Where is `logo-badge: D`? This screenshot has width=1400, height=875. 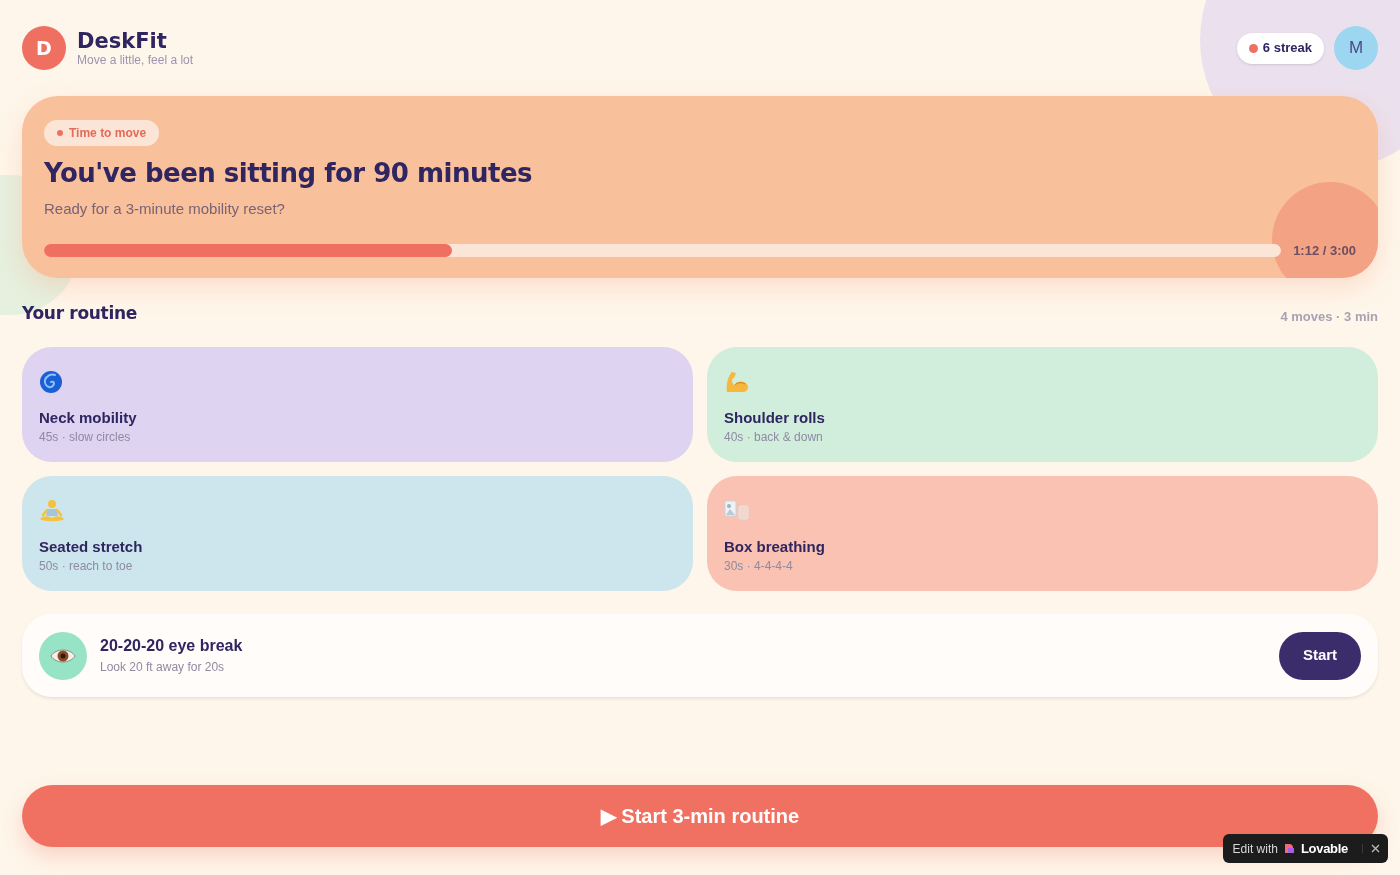 logo-badge: D is located at coordinates (44, 48).